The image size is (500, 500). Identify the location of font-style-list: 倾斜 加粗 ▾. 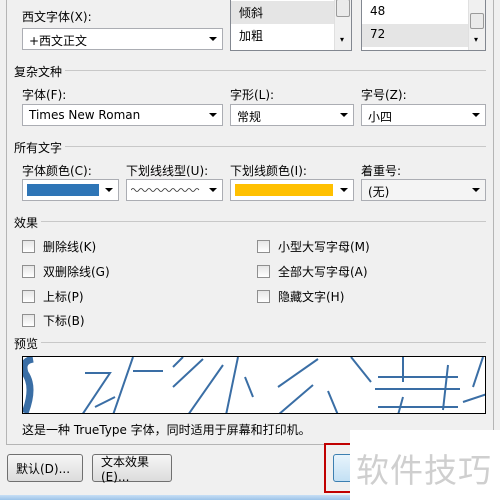
(291, 25).